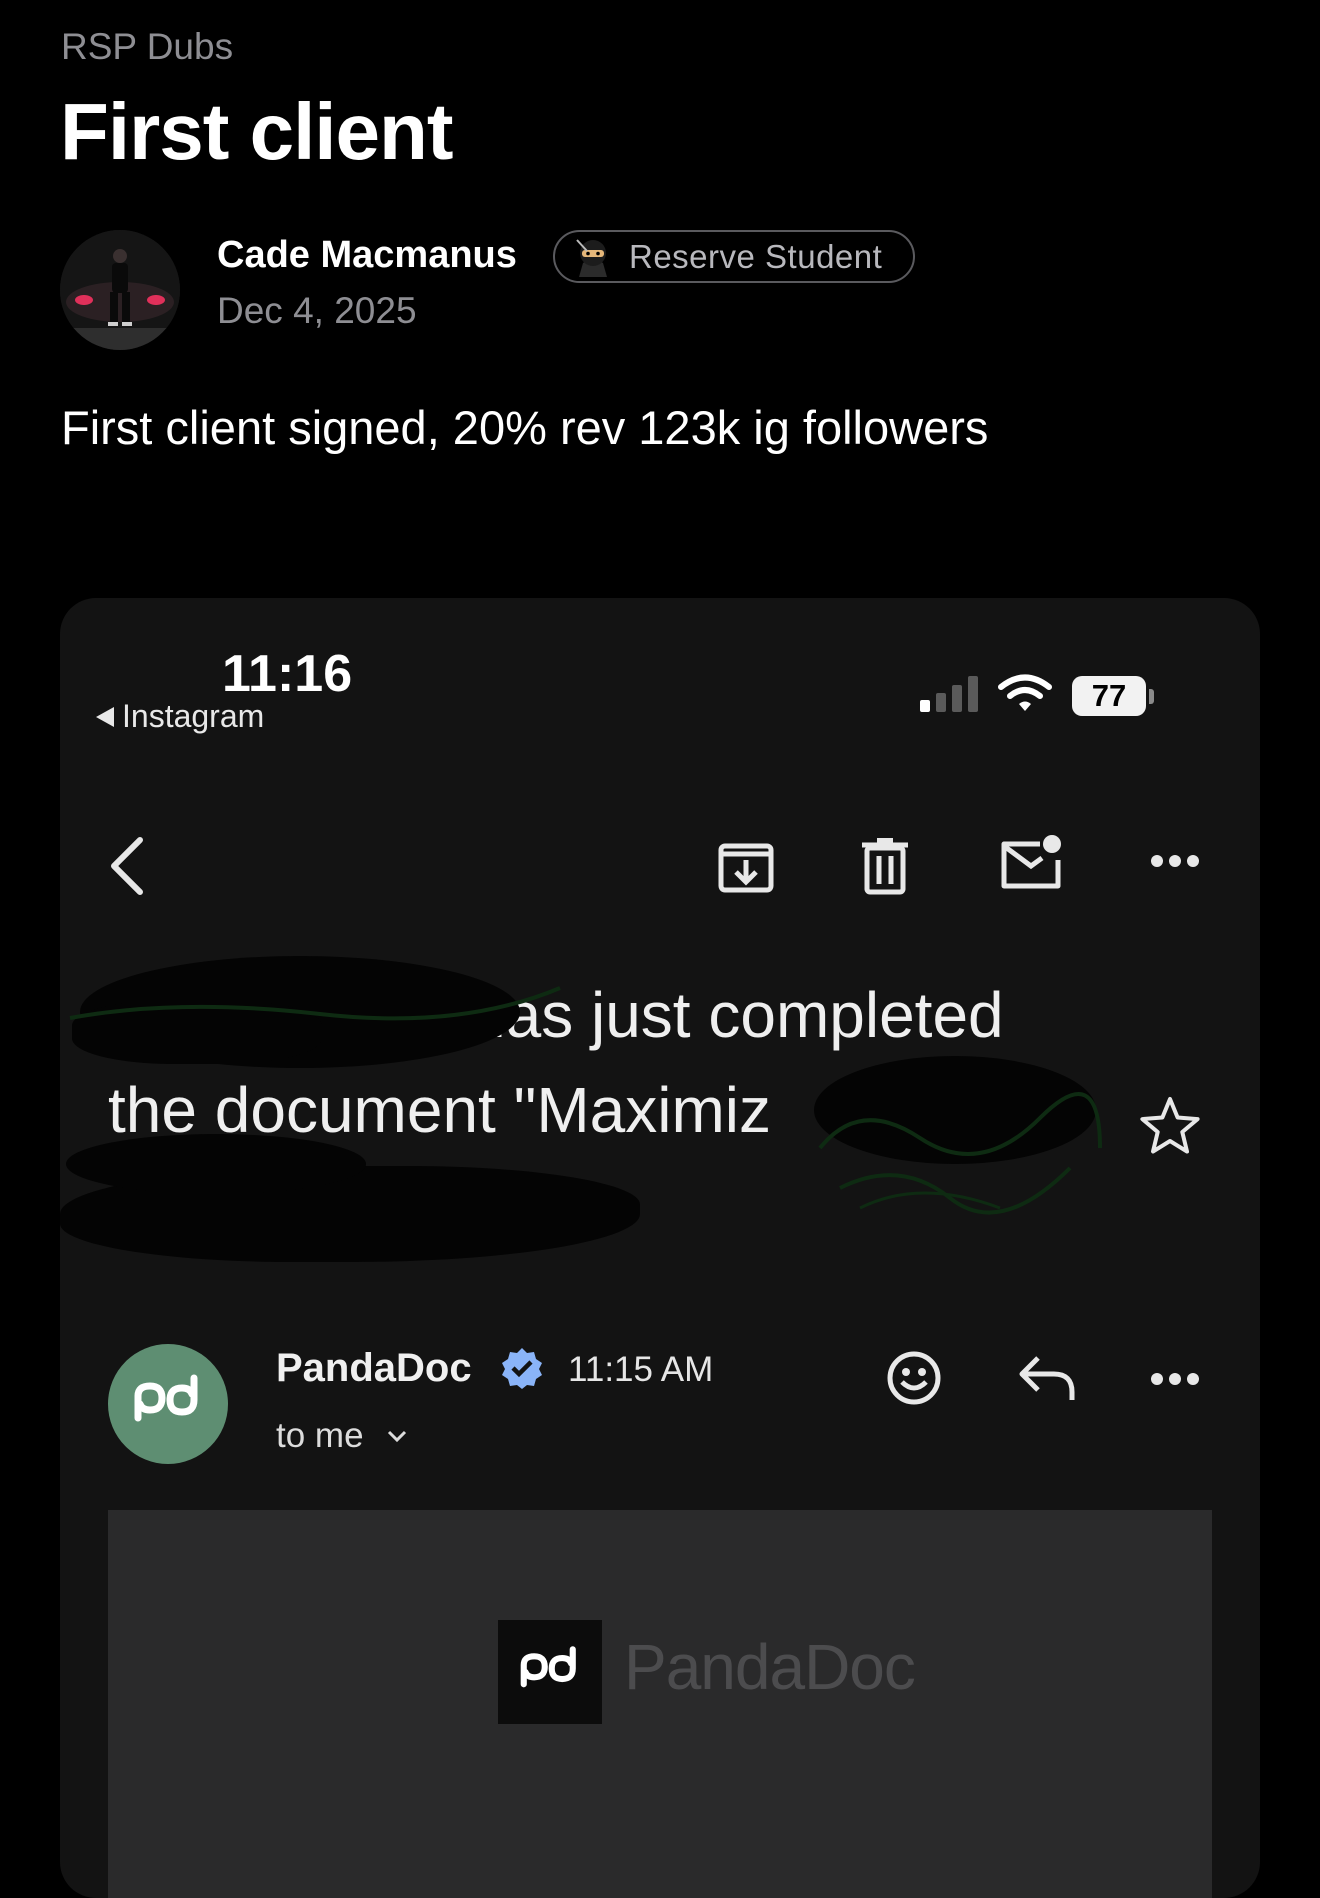 The image size is (1320, 1898). Describe the element at coordinates (396, 1436) in the screenshot. I see `chevron-down-icon` at that location.